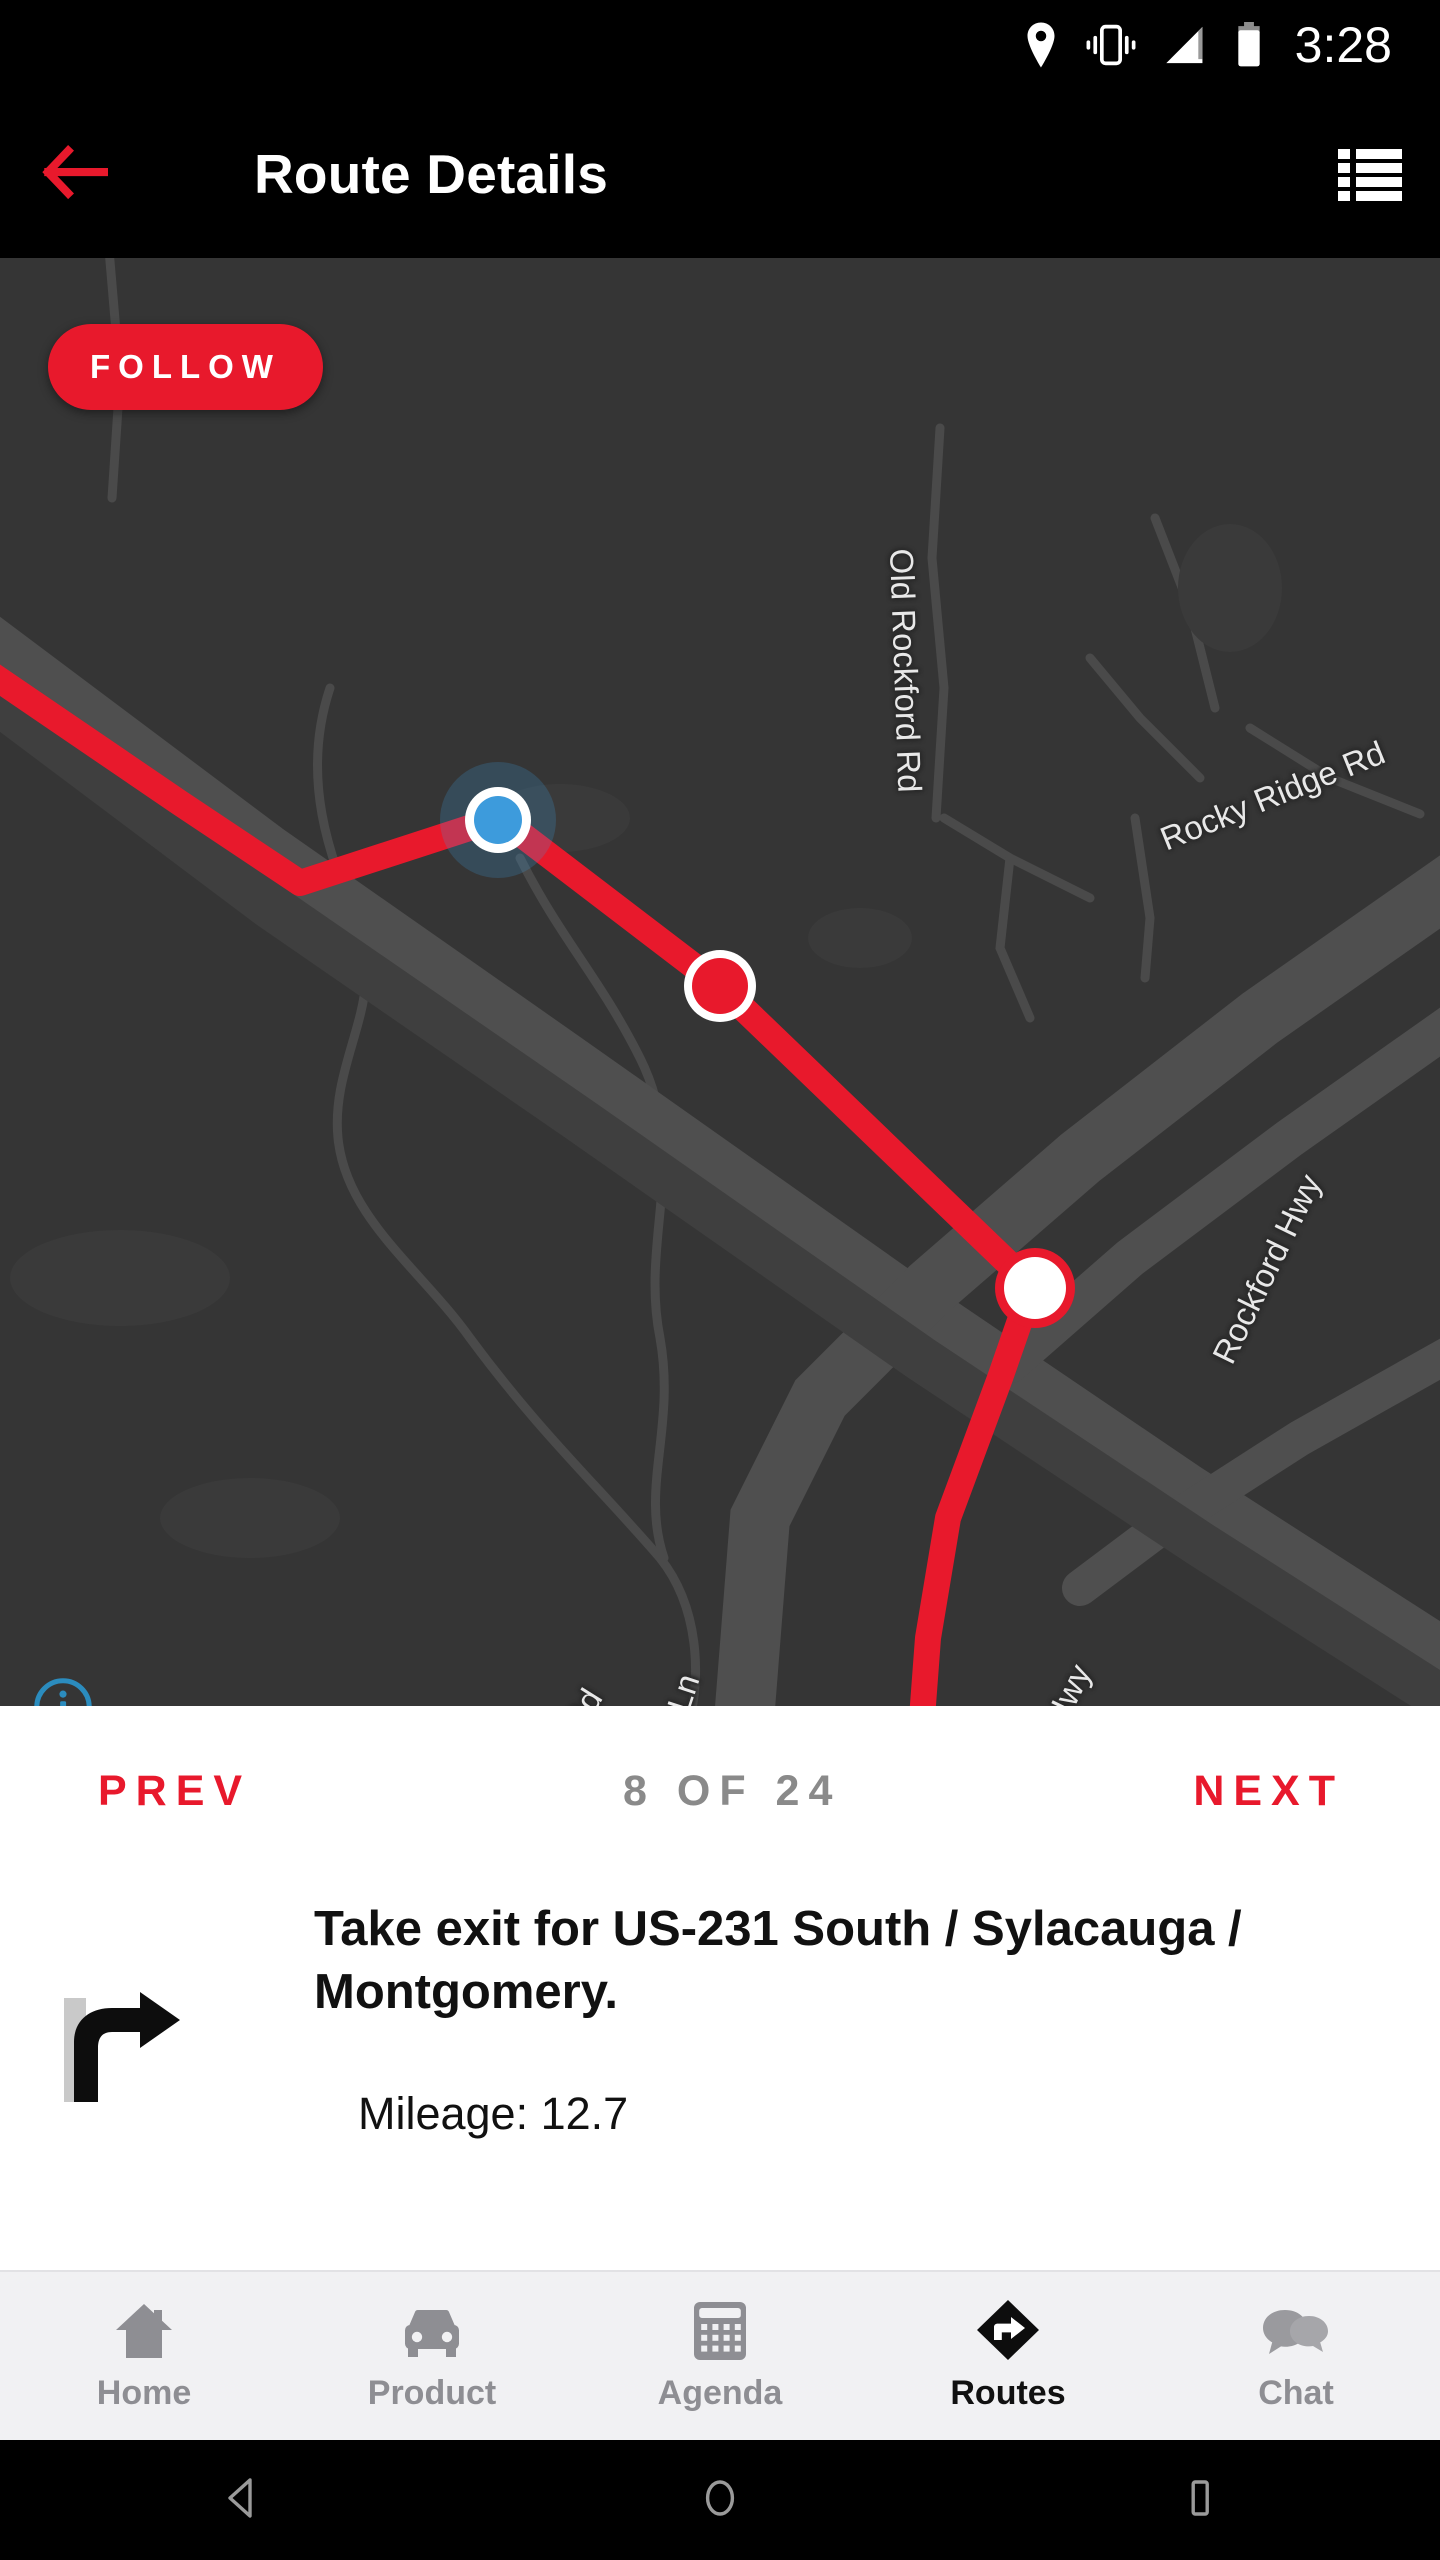 This screenshot has height=2560, width=1440. I want to click on back-button, so click(75, 174).